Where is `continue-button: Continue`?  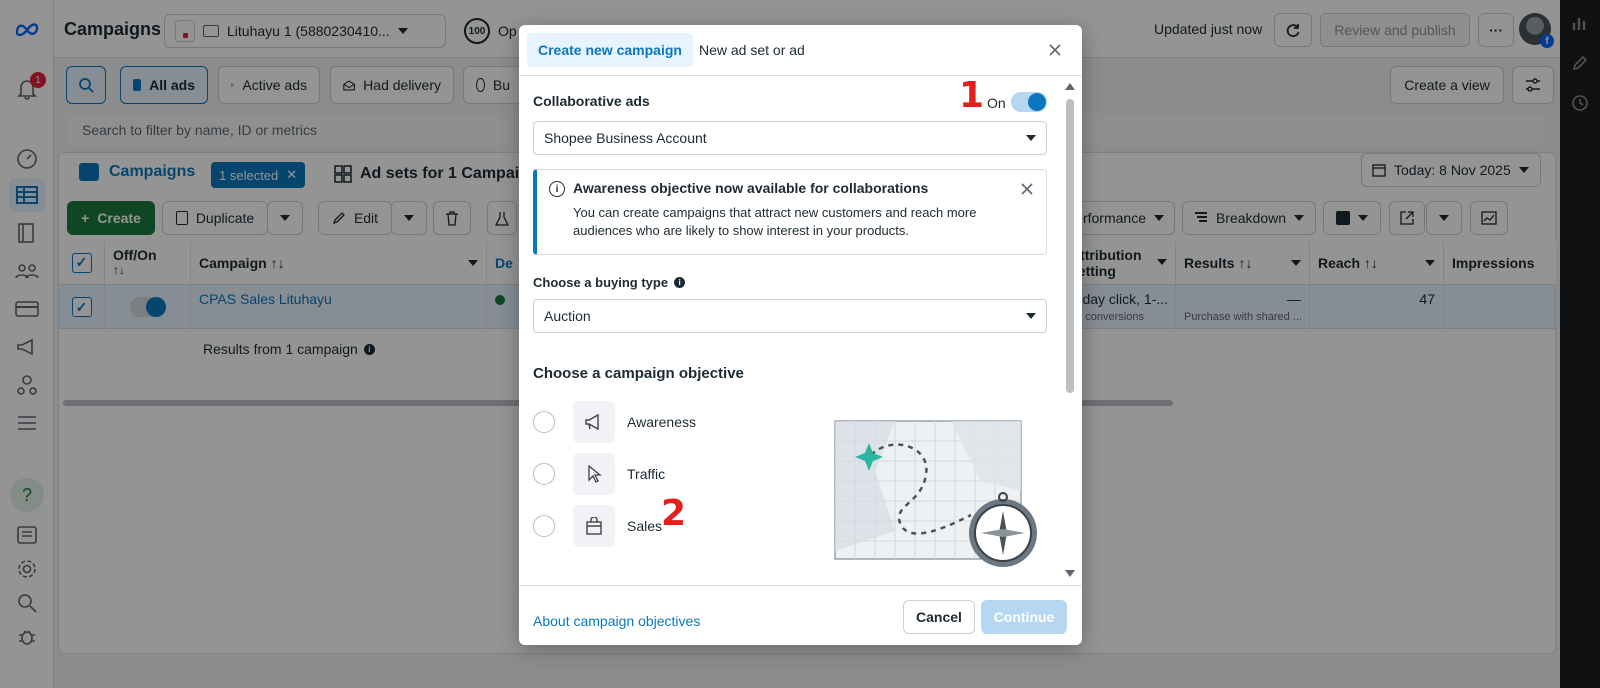 continue-button: Continue is located at coordinates (1024, 617).